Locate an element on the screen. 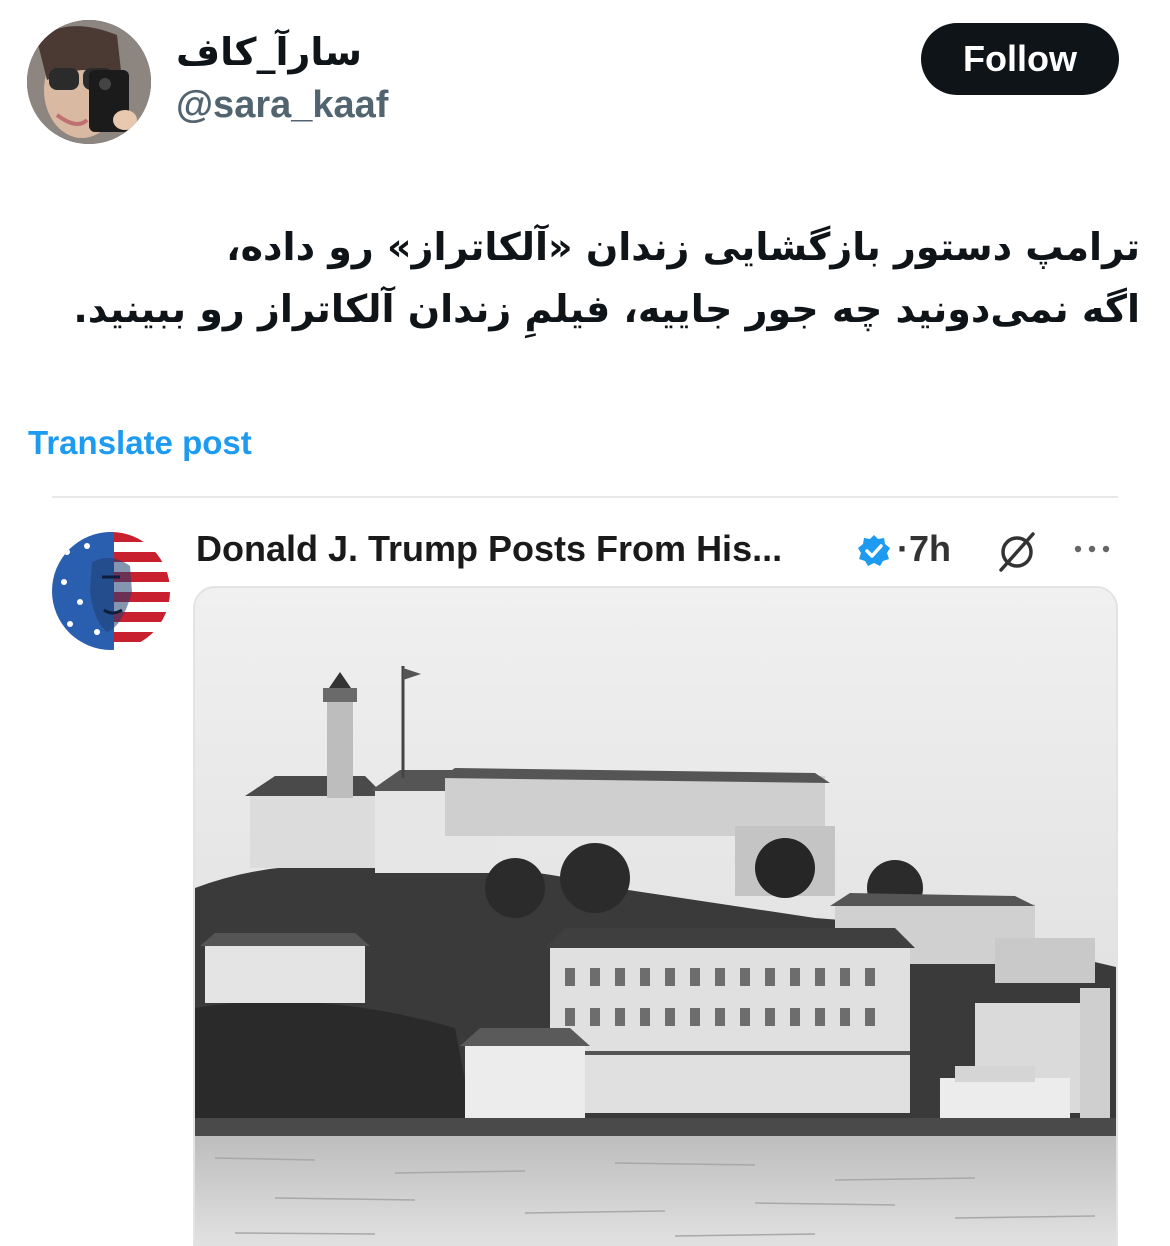  embedded-timestamp: ·7h is located at coordinates (924, 549).